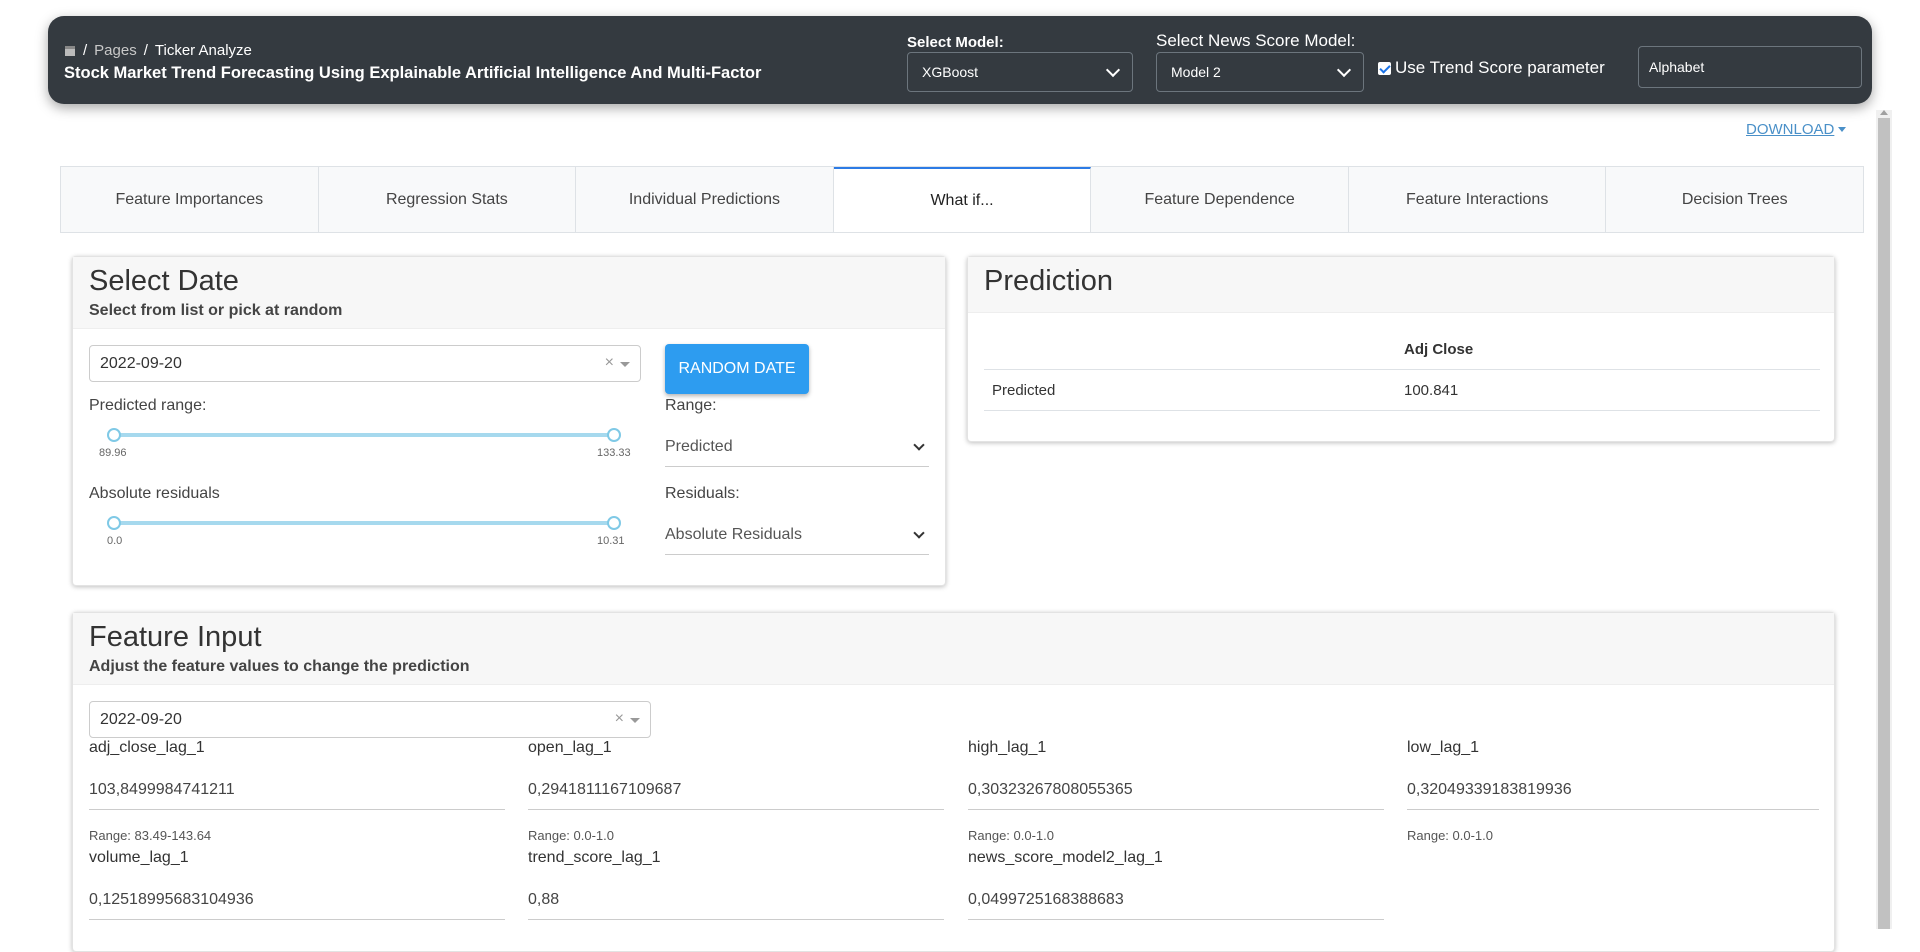 This screenshot has width=1920, height=952. I want to click on feature-label-open-lag-1: open_lag_1, so click(570, 747).